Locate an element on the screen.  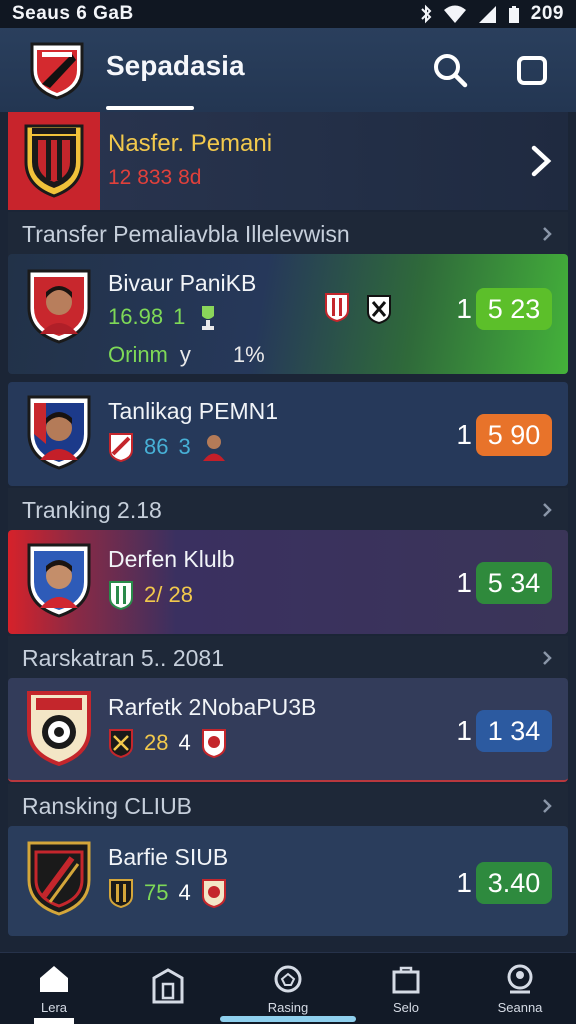
stat-row: 75 4 is located at coordinates (167, 893).